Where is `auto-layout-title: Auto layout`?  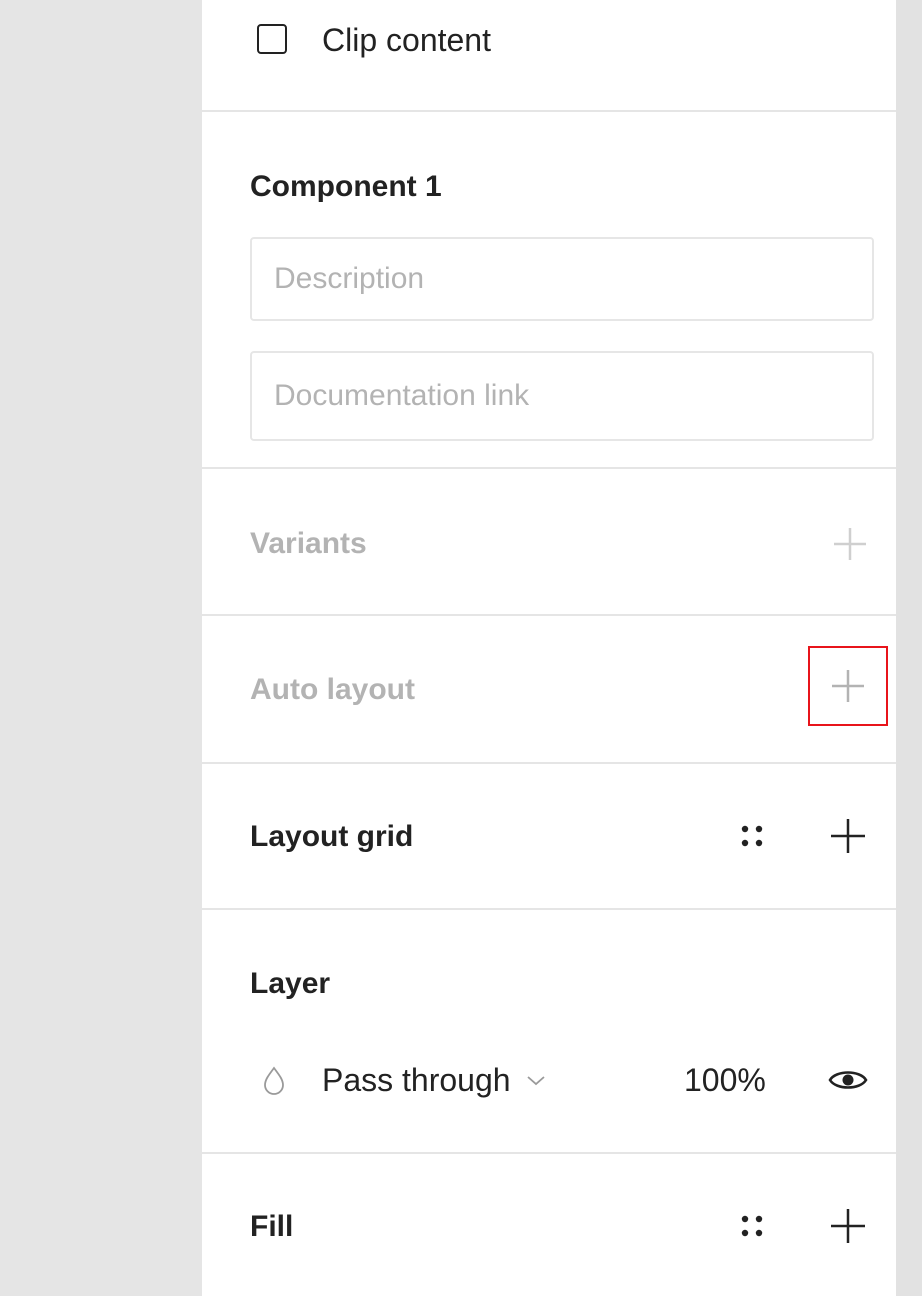
auto-layout-title: Auto layout is located at coordinates (332, 689).